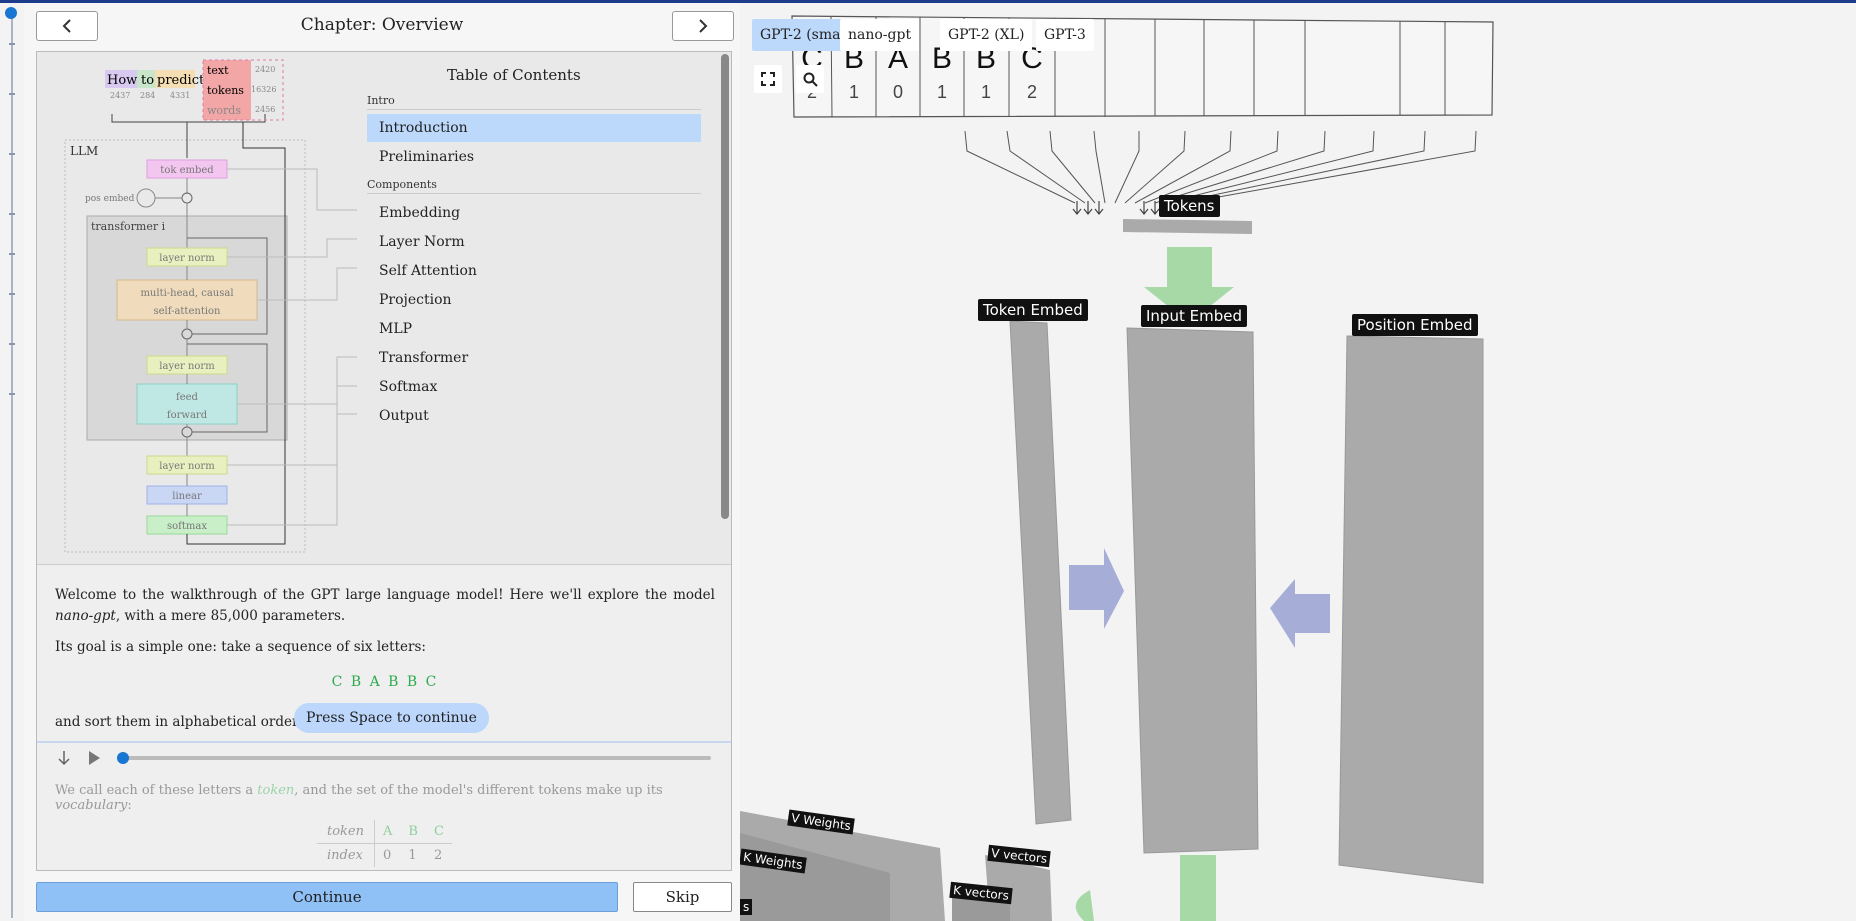  What do you see at coordinates (1032, 92) in the screenshot?
I see `input-index: 2` at bounding box center [1032, 92].